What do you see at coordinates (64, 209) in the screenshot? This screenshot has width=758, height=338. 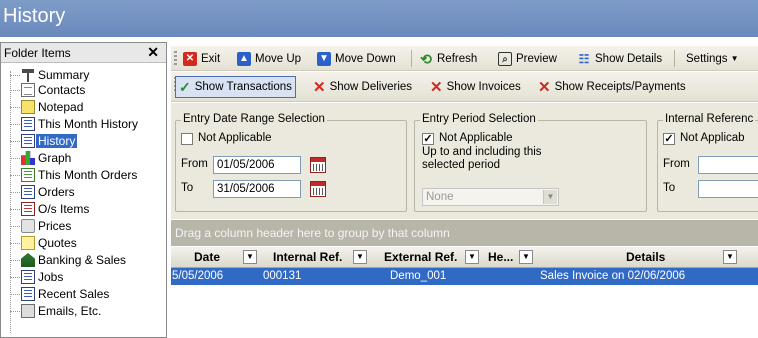 I see `folder-item-label: O/s Items` at bounding box center [64, 209].